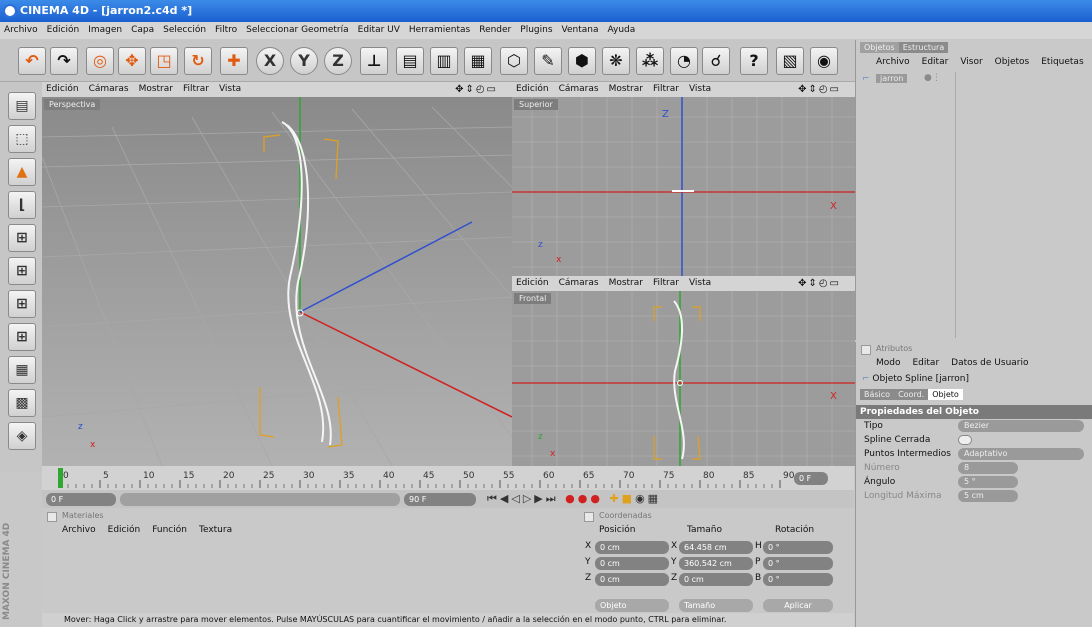  Describe the element at coordinates (478, 61) in the screenshot. I see `render-settings-icon: ▦` at that location.